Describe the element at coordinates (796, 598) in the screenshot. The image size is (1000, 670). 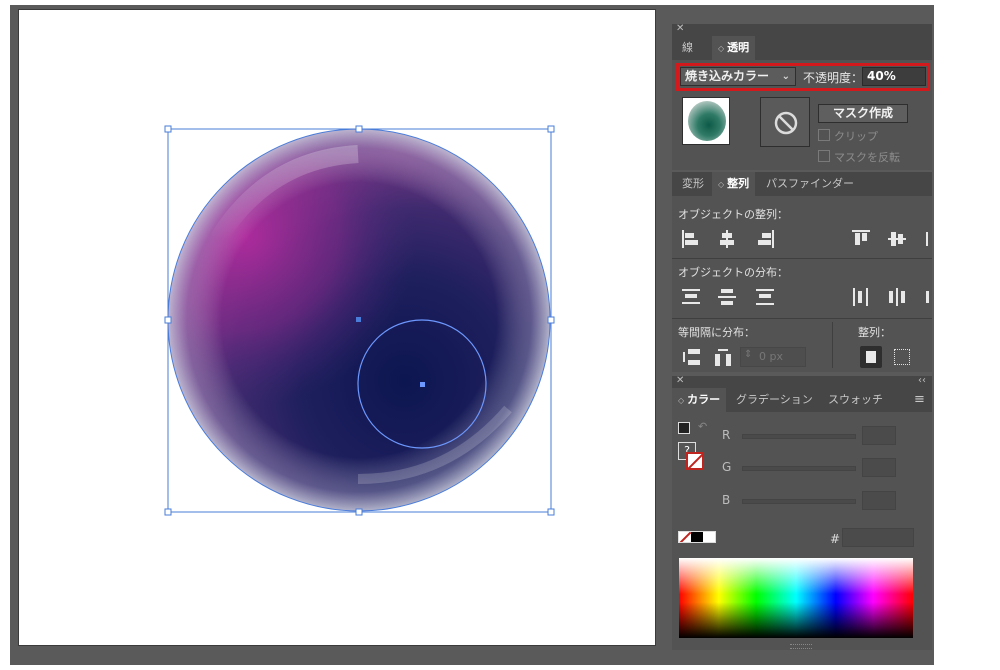
I see `color-spectrum` at that location.